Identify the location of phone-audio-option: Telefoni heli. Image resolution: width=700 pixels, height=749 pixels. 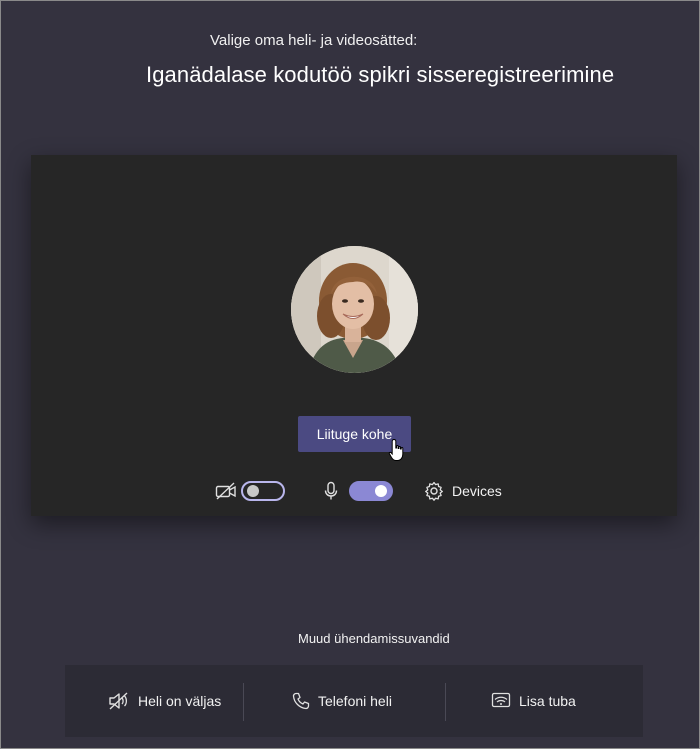
(342, 701).